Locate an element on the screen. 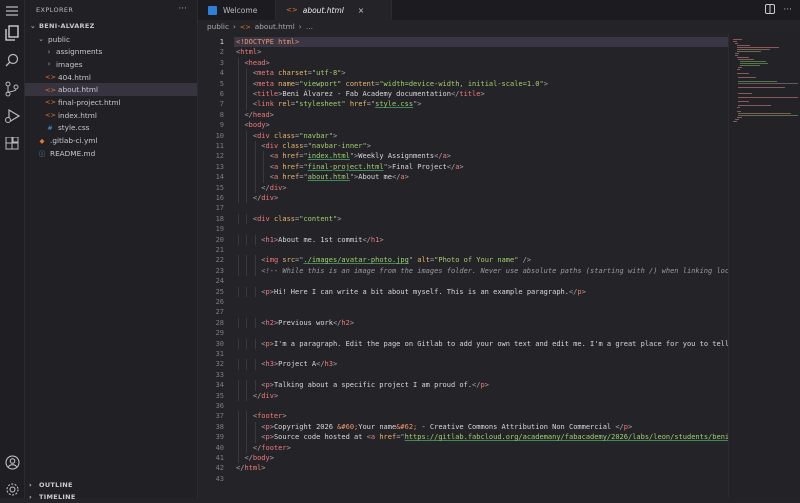 The width and height of the screenshot is (800, 503). tab-about-html: <> about.html × is located at coordinates (334, 10).